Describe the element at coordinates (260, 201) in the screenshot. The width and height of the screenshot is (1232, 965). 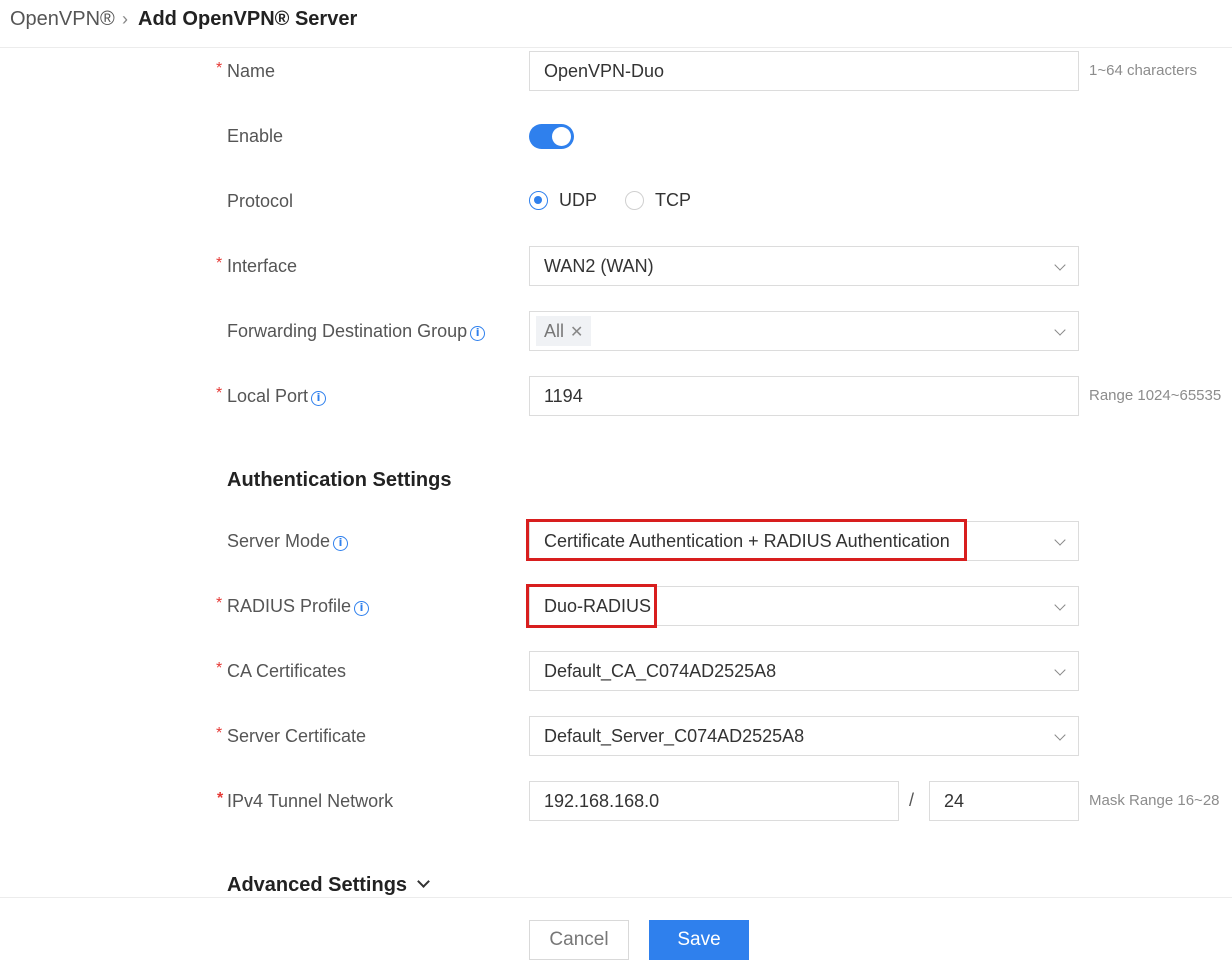
I see `protocol-label: Protocol` at that location.